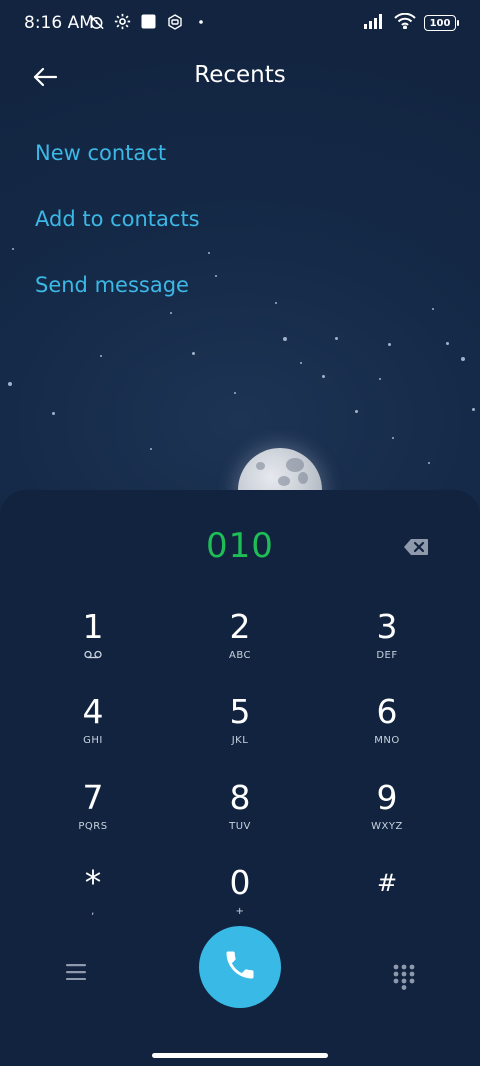  Describe the element at coordinates (122, 21) in the screenshot. I see `settings-icon` at that location.